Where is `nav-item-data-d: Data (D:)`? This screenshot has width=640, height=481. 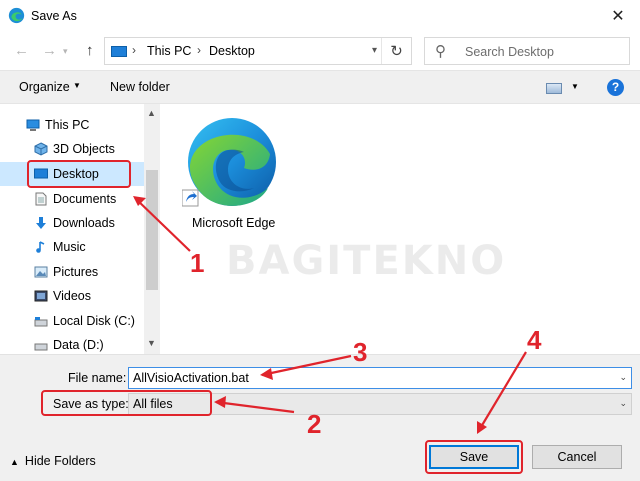
nav-item-data-d: Data (D:) is located at coordinates (72, 343).